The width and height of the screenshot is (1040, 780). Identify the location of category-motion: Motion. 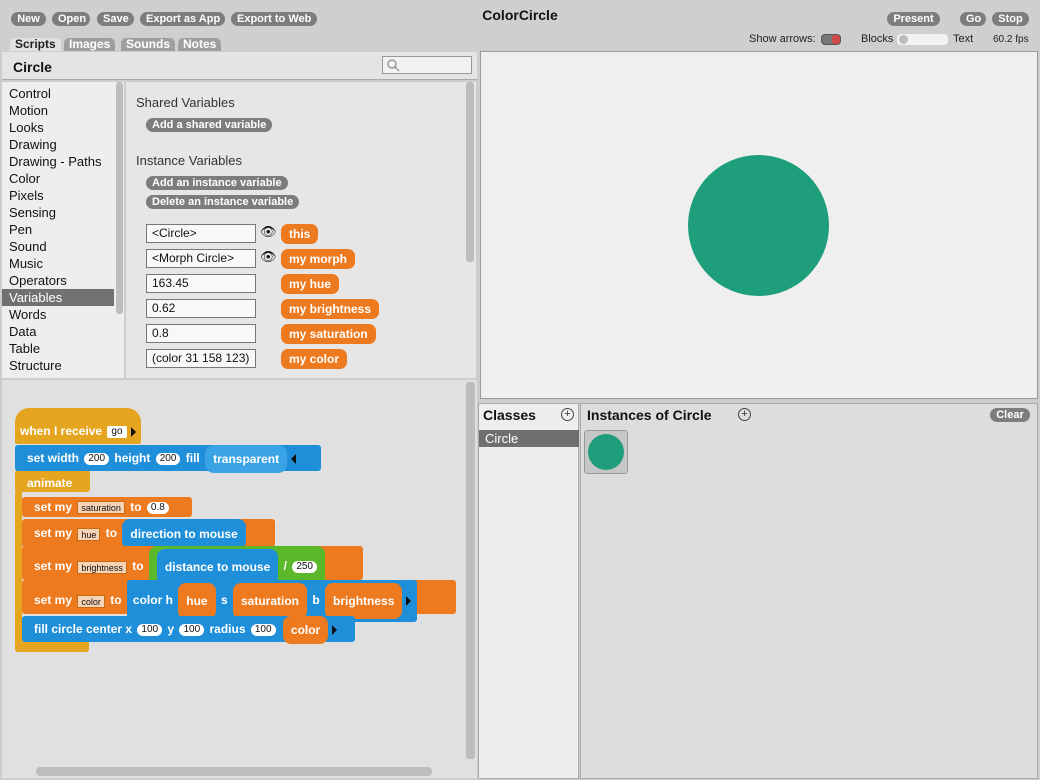
(58, 110).